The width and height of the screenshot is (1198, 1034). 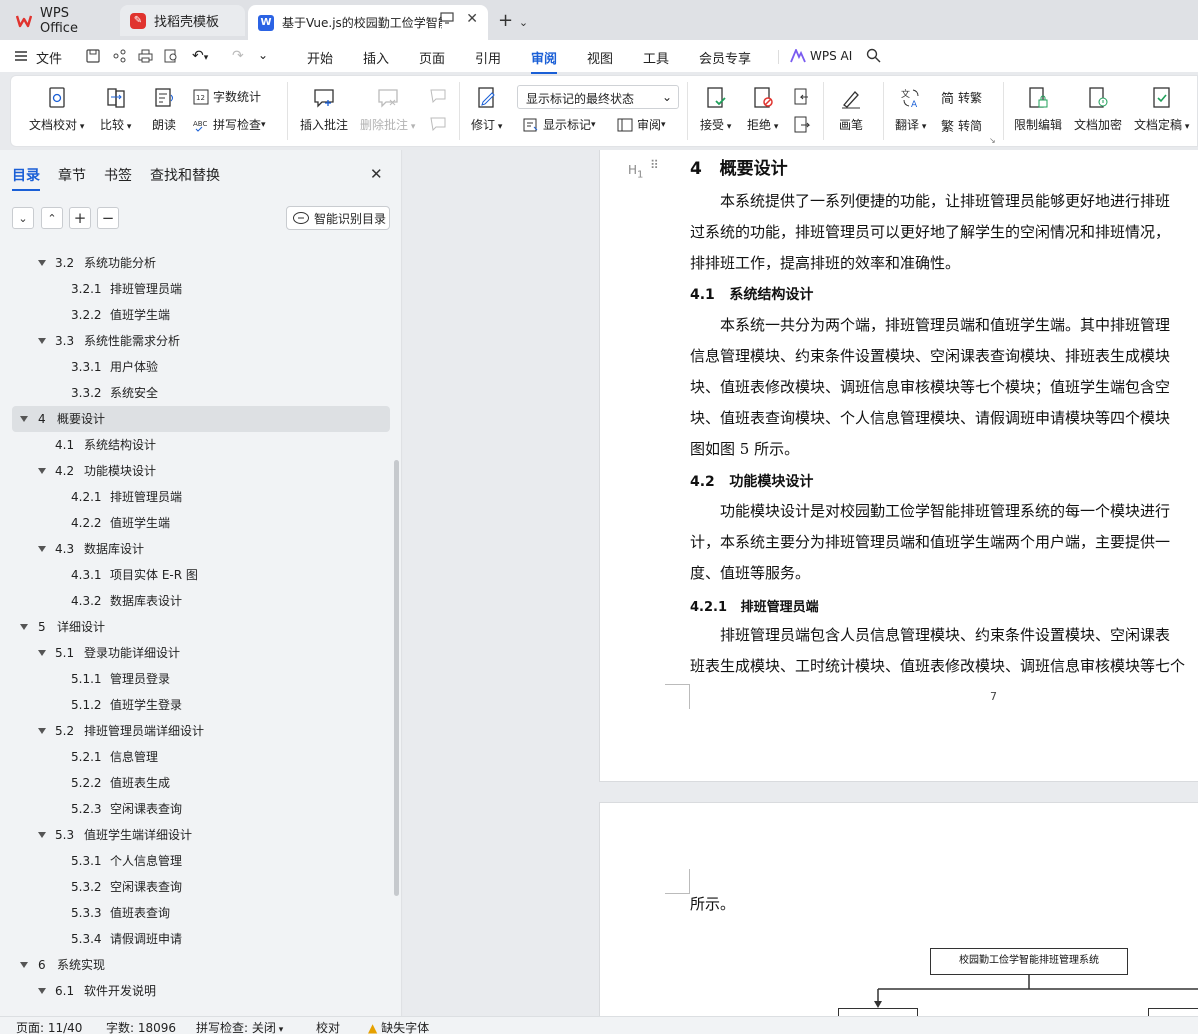 What do you see at coordinates (376, 57) in the screenshot?
I see `menu-insert: 插入` at bounding box center [376, 57].